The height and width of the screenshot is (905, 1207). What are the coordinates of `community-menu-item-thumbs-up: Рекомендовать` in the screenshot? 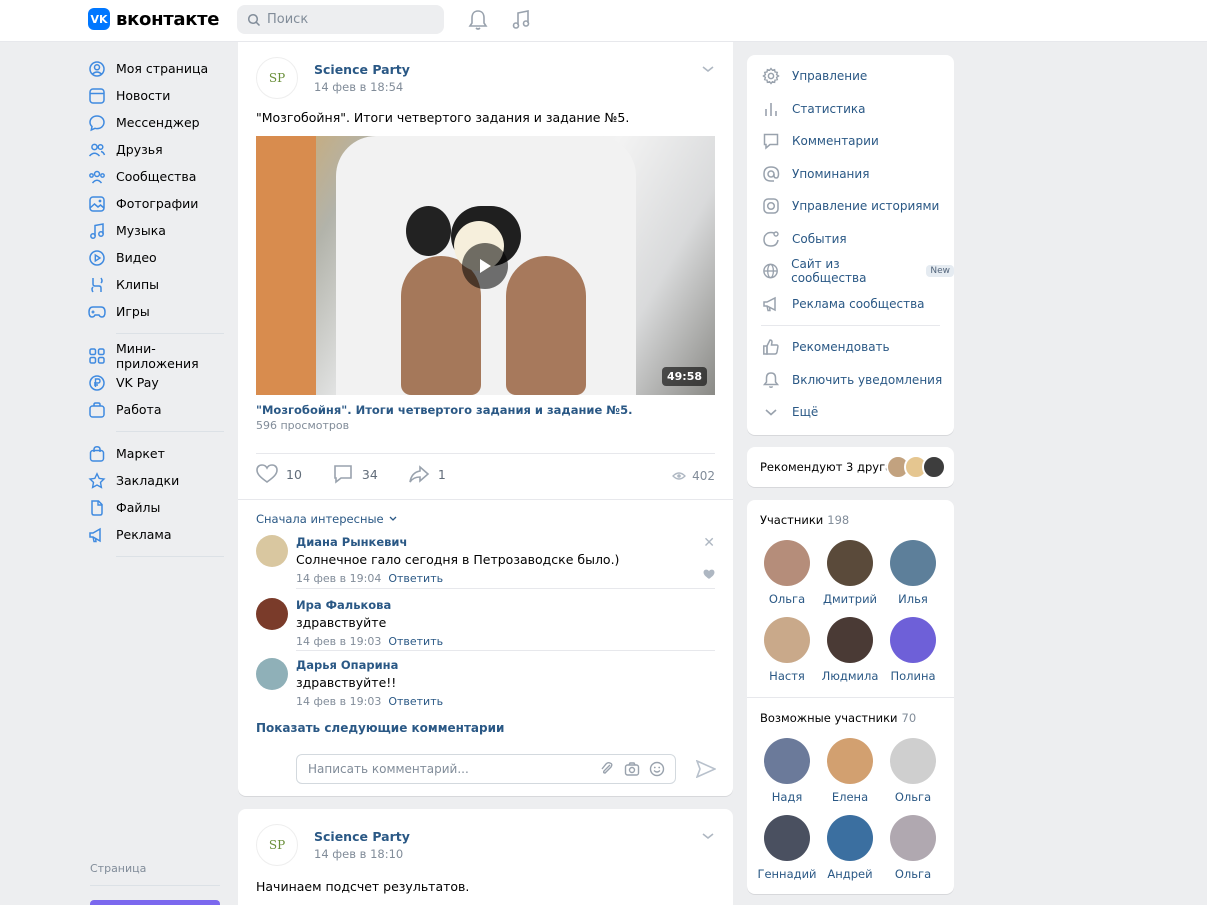 It's located at (850, 347).